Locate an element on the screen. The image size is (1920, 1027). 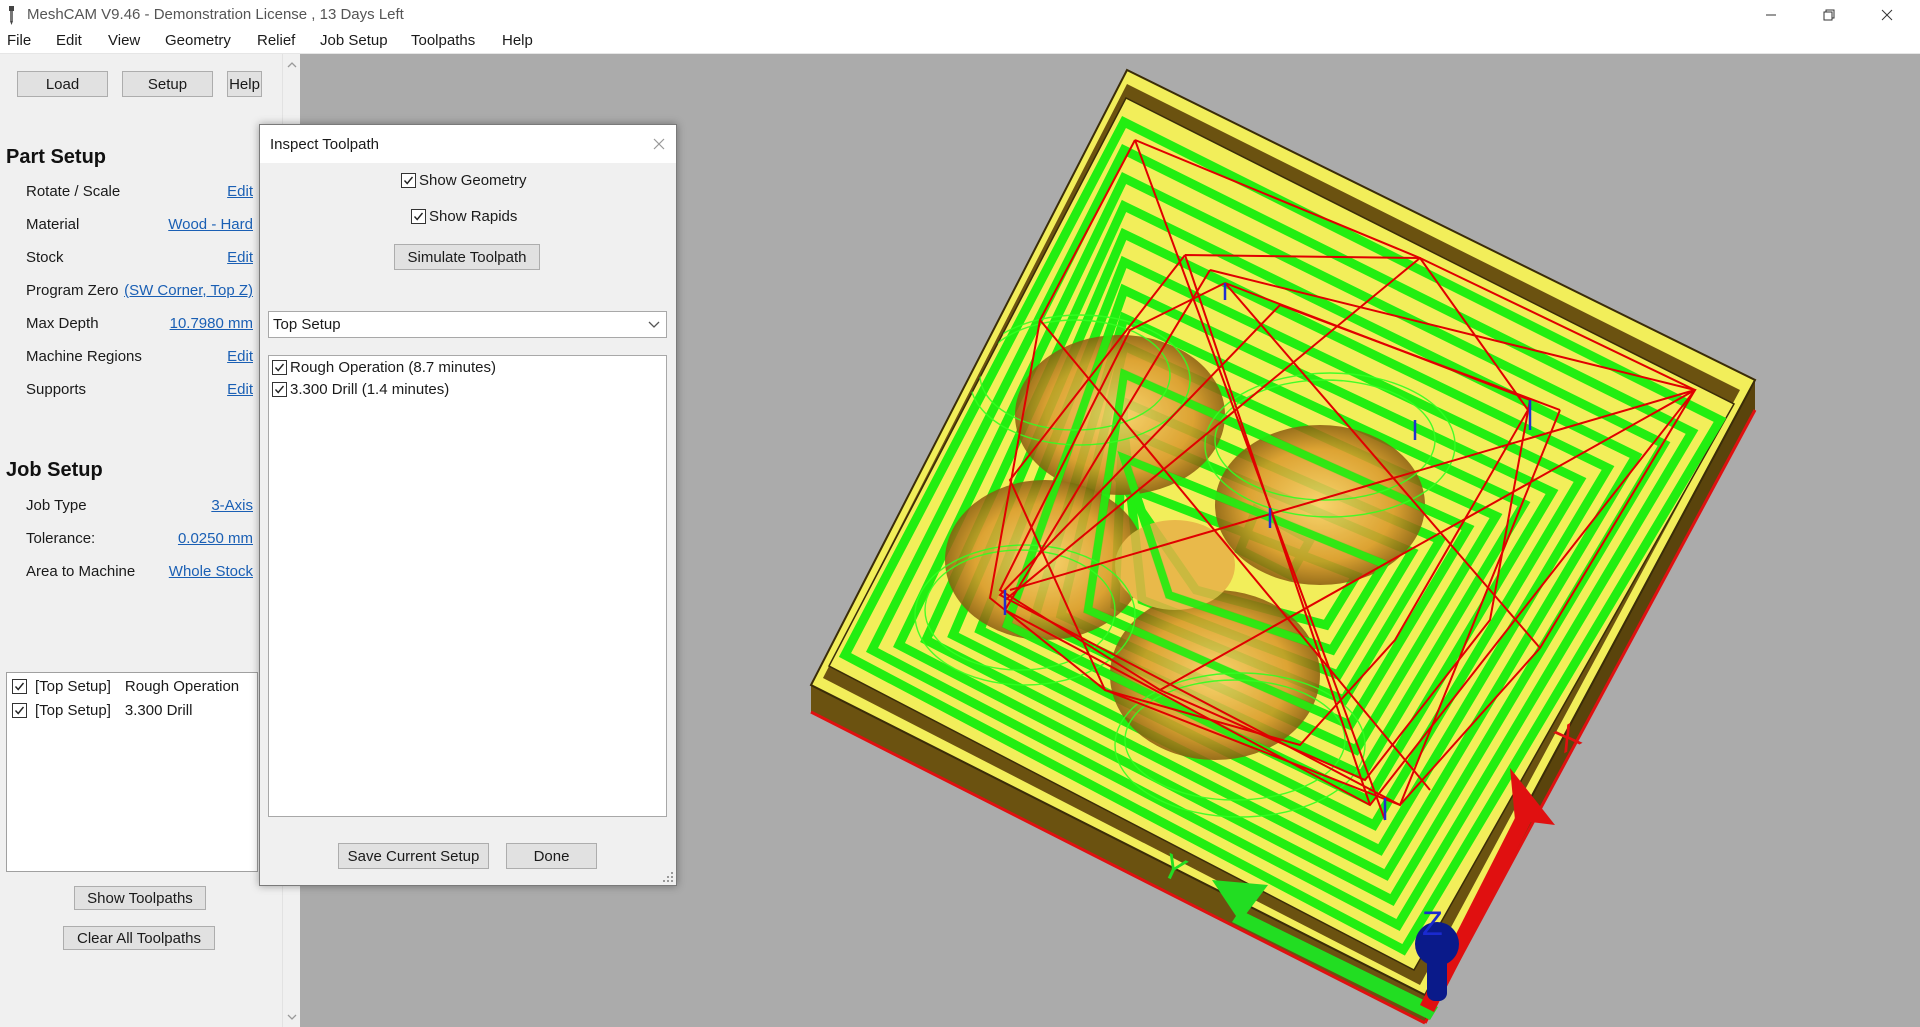
menu-job-setup: Job Setup is located at coordinates (354, 40).